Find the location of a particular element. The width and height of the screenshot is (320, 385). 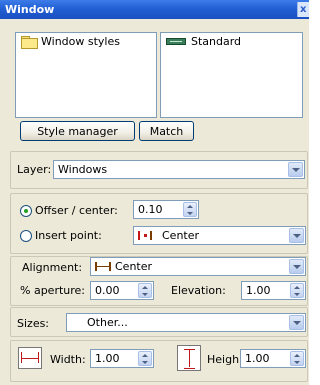

styles-list: Standard is located at coordinates (231, 75).